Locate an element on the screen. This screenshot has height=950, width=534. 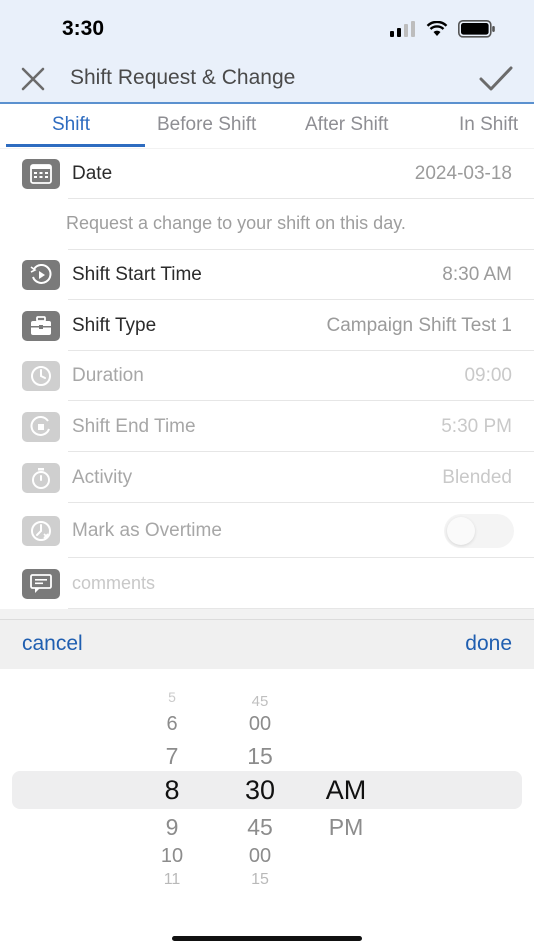
status-icons is located at coordinates (443, 29).